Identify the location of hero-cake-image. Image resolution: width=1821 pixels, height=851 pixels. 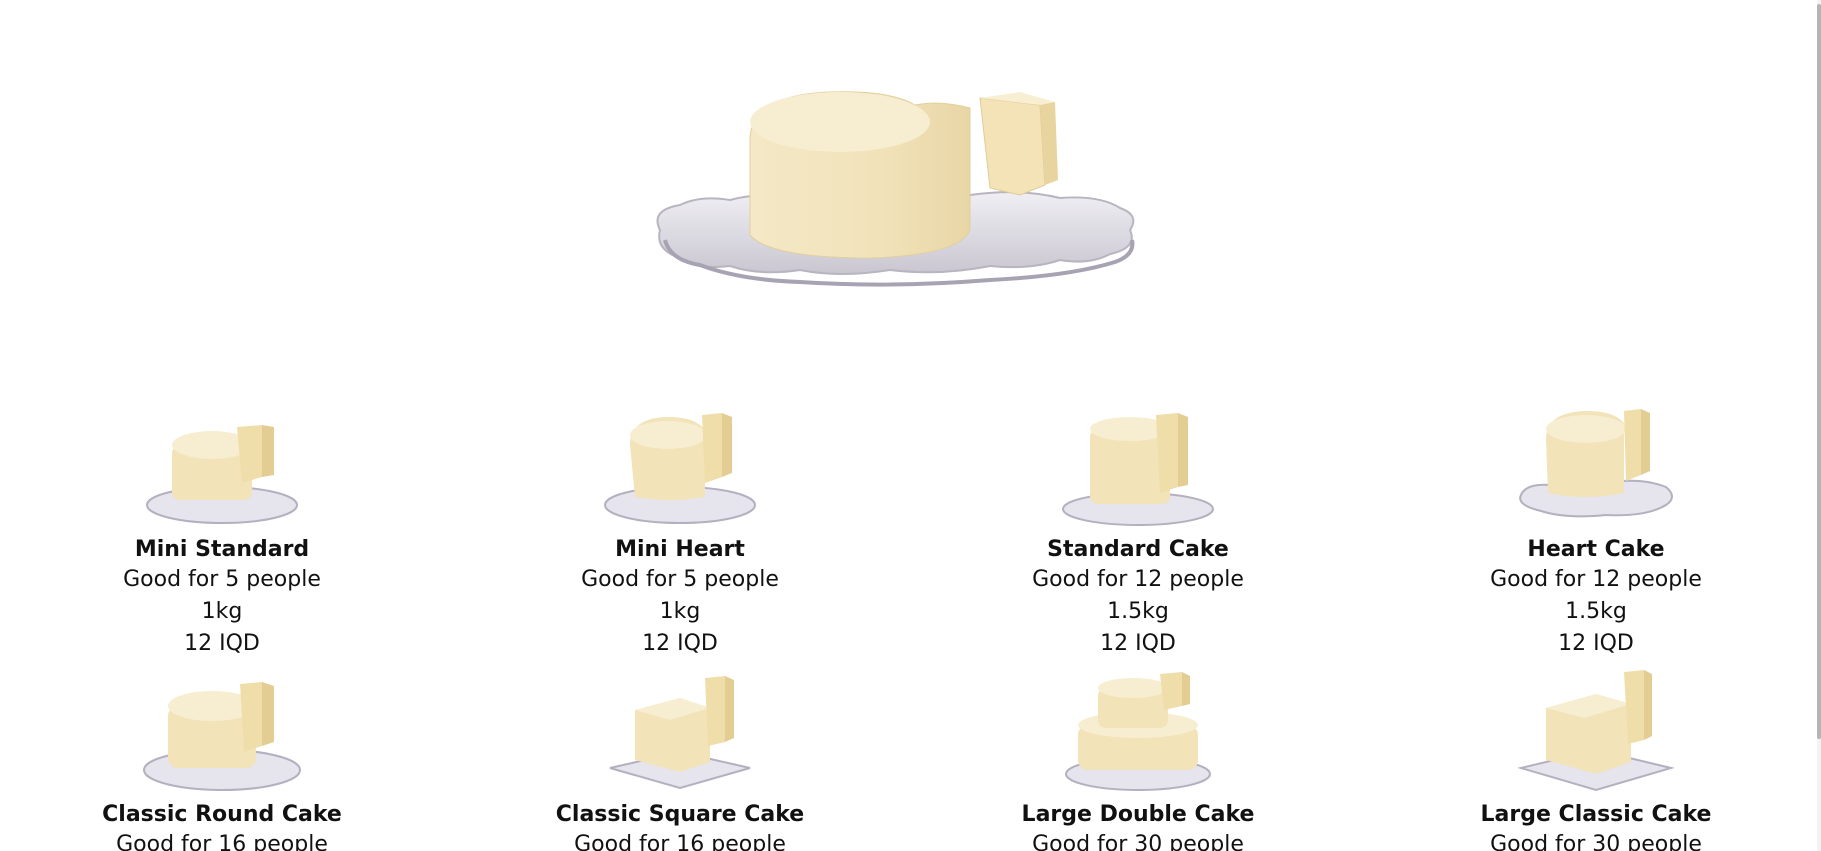
(910, 200).